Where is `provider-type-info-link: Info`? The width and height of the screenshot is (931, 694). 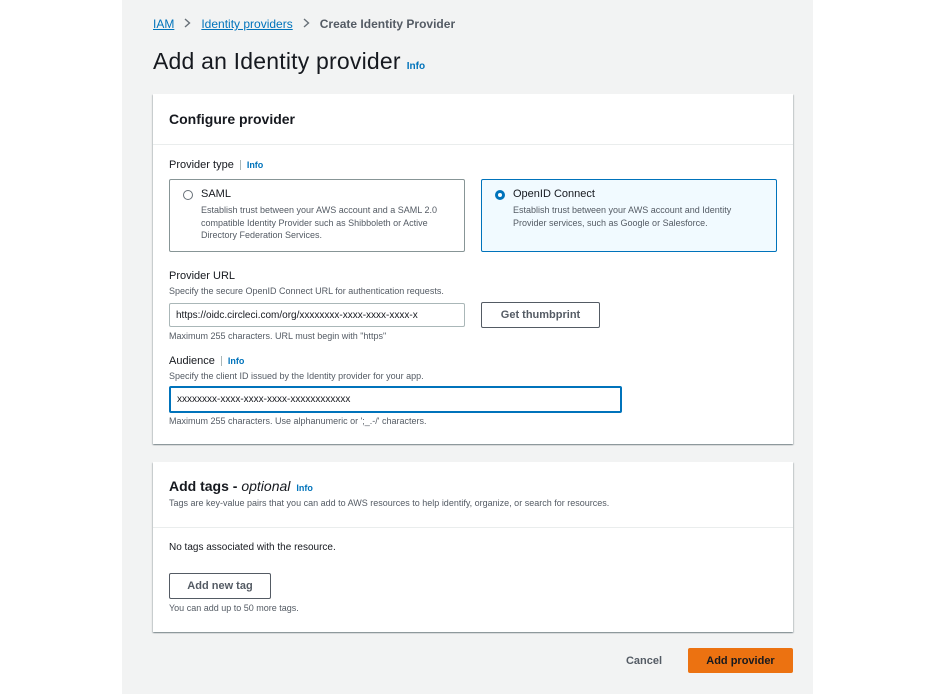 provider-type-info-link: Info is located at coordinates (255, 165).